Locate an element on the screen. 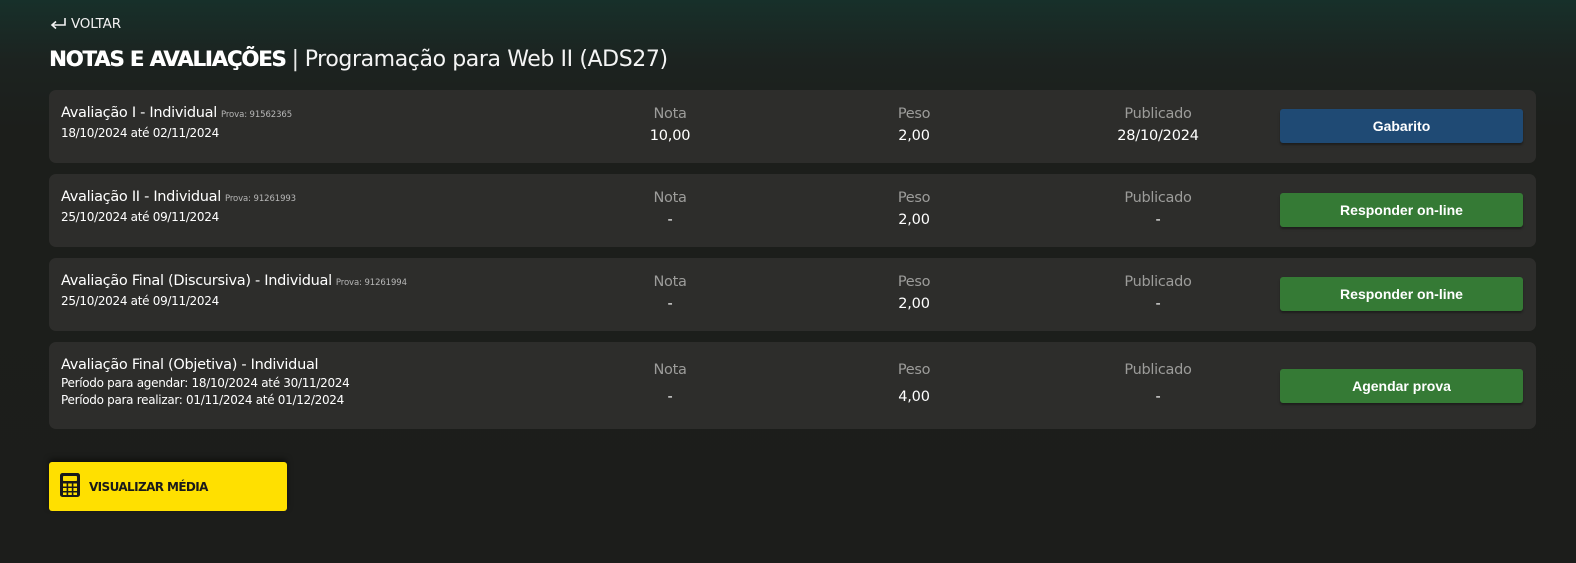 The height and width of the screenshot is (563, 1576). evaluation-name: Avaliação Final (Objetiva) - Individual is located at coordinates (190, 365).